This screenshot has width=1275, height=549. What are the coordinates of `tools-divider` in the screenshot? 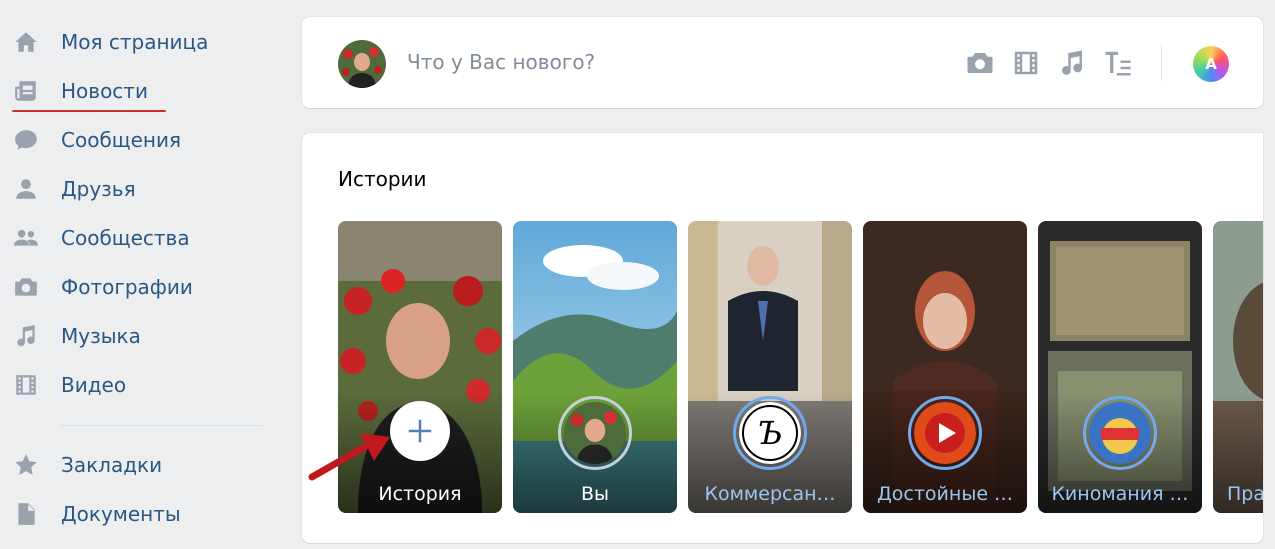 It's located at (1161, 63).